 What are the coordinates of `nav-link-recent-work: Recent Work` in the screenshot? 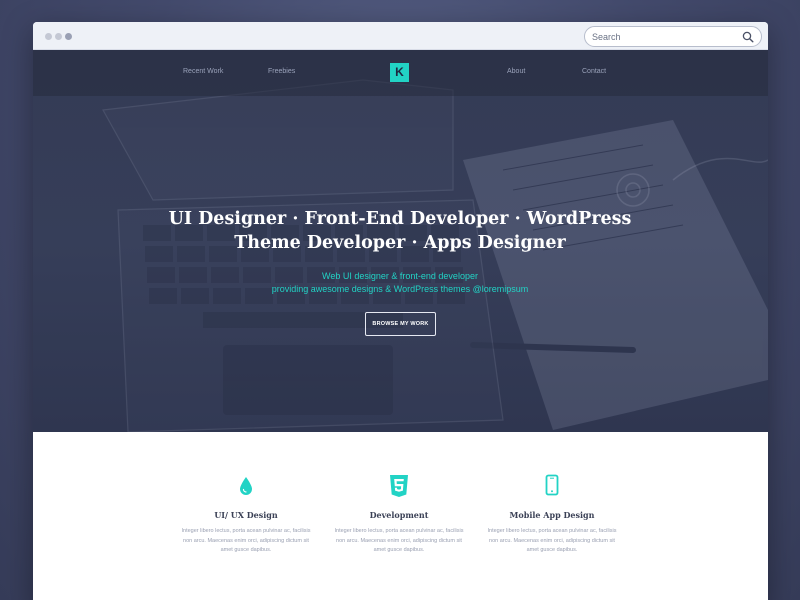 It's located at (203, 71).